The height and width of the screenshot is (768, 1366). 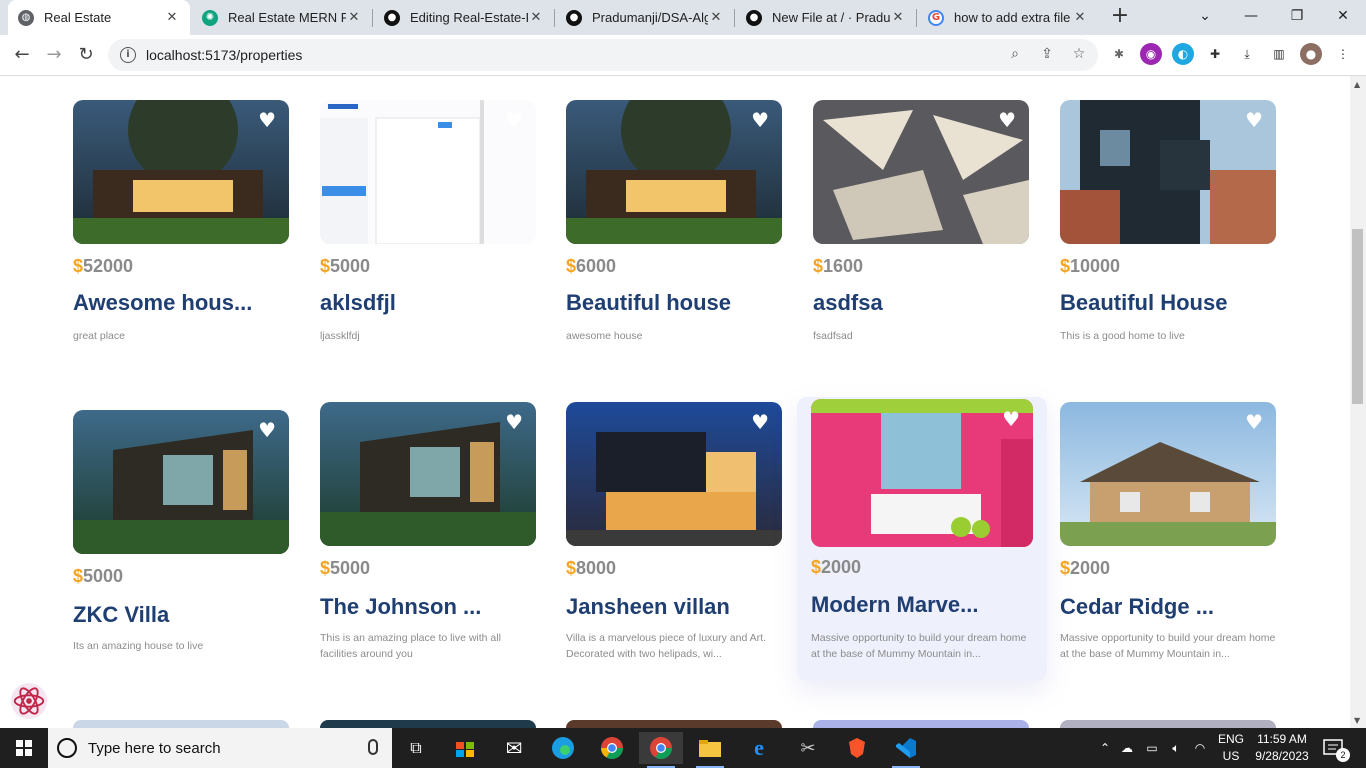 What do you see at coordinates (1119, 54) in the screenshot?
I see `bug-extension-icon: ✱` at bounding box center [1119, 54].